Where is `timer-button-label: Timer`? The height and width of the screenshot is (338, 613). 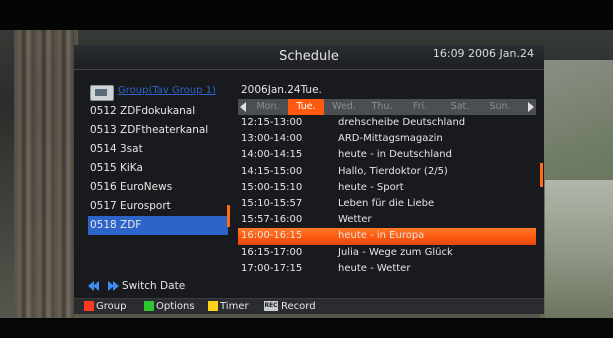
timer-button-label: Timer is located at coordinates (234, 306).